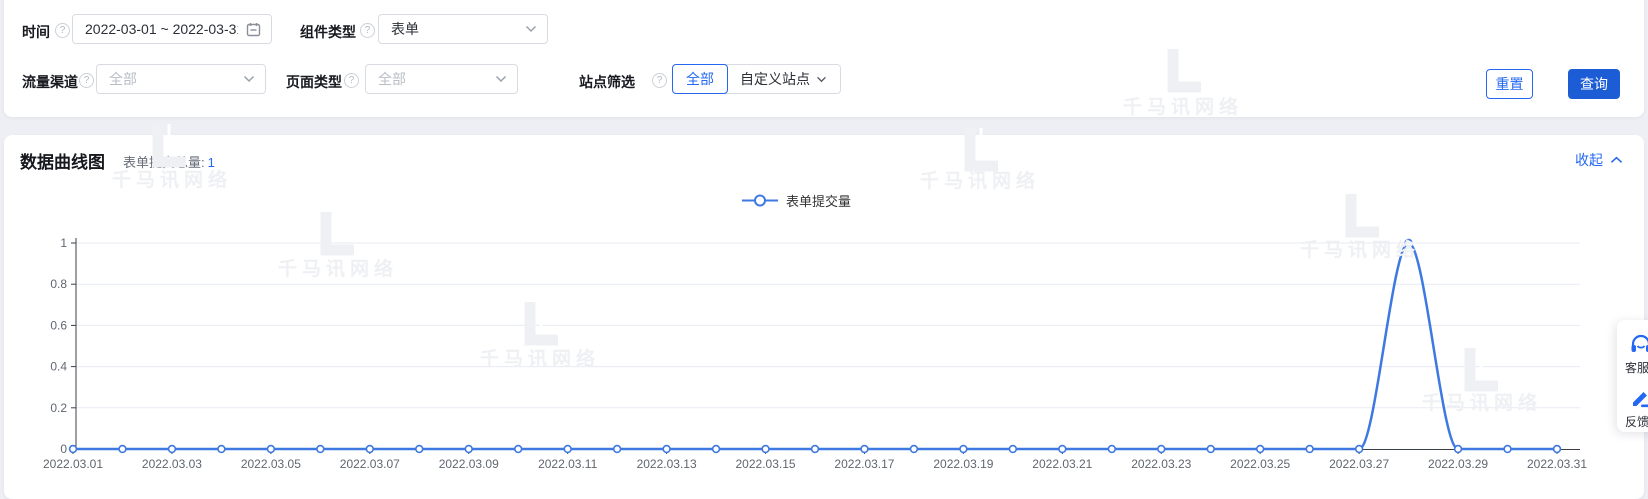 This screenshot has width=1648, height=499. I want to click on page-type-select: 全部, so click(441, 79).